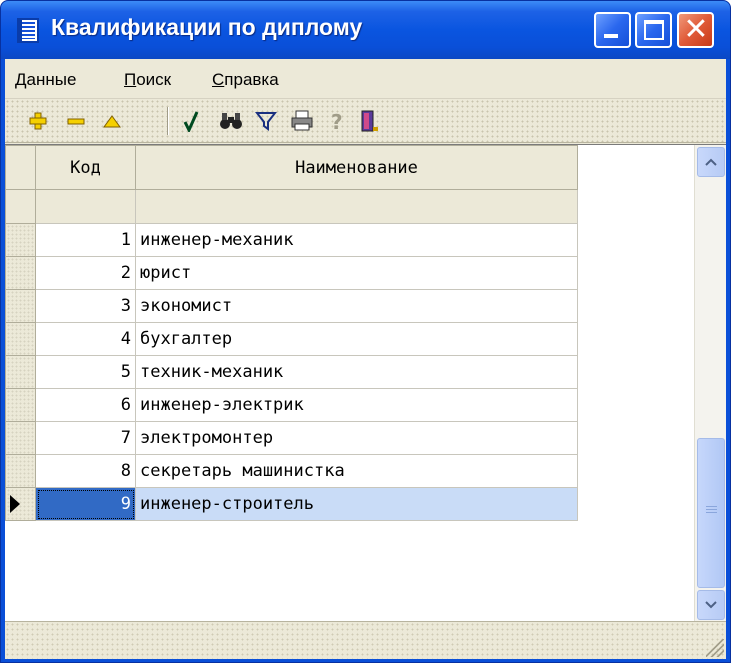  Describe the element at coordinates (612, 30) in the screenshot. I see `minimize-button` at that location.